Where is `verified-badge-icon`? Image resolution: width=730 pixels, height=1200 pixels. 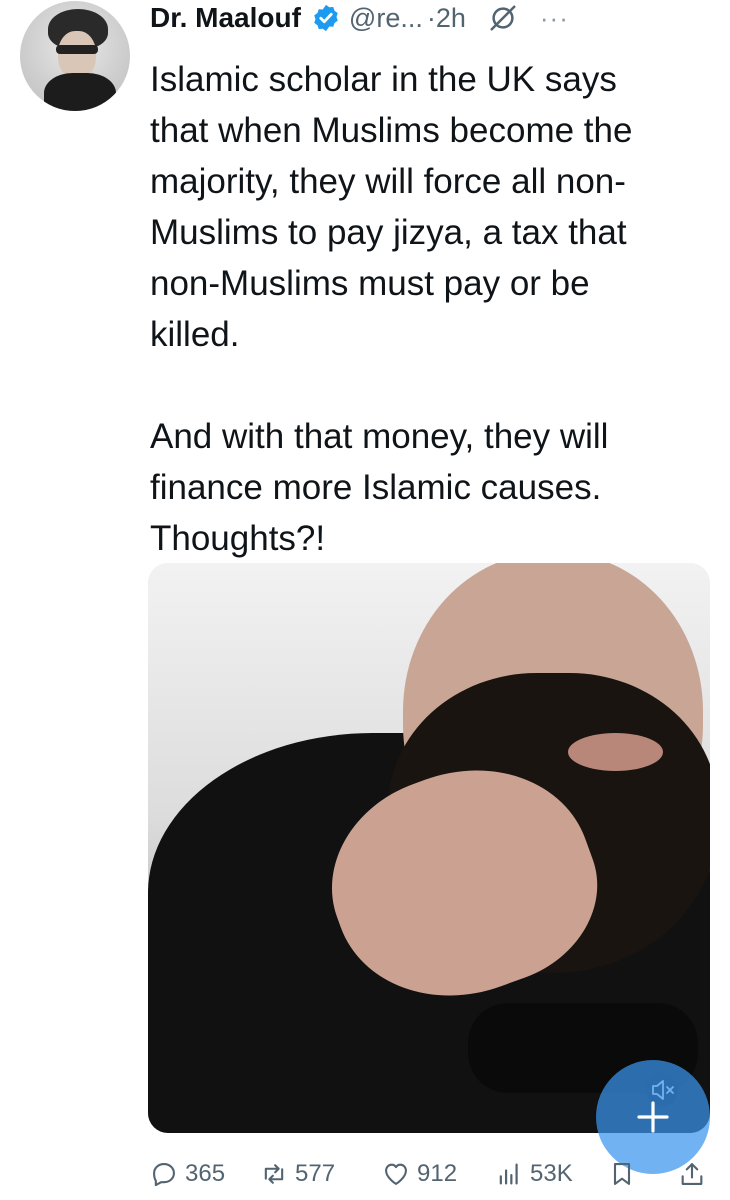 verified-badge-icon is located at coordinates (326, 18).